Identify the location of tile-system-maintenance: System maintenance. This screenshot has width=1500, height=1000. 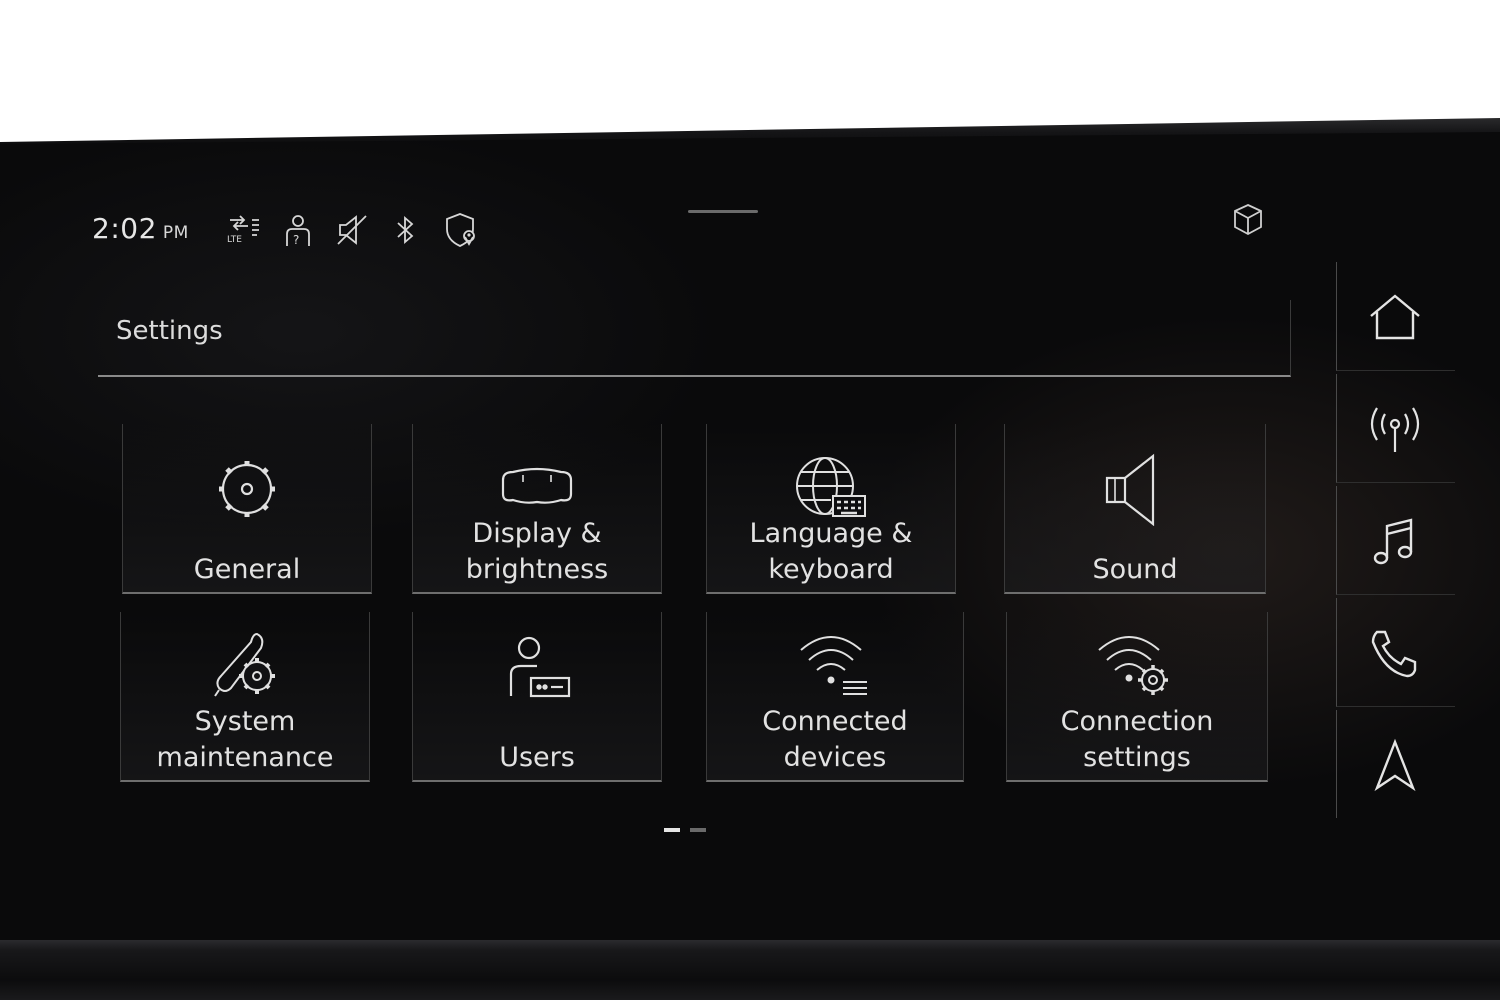
(245, 697).